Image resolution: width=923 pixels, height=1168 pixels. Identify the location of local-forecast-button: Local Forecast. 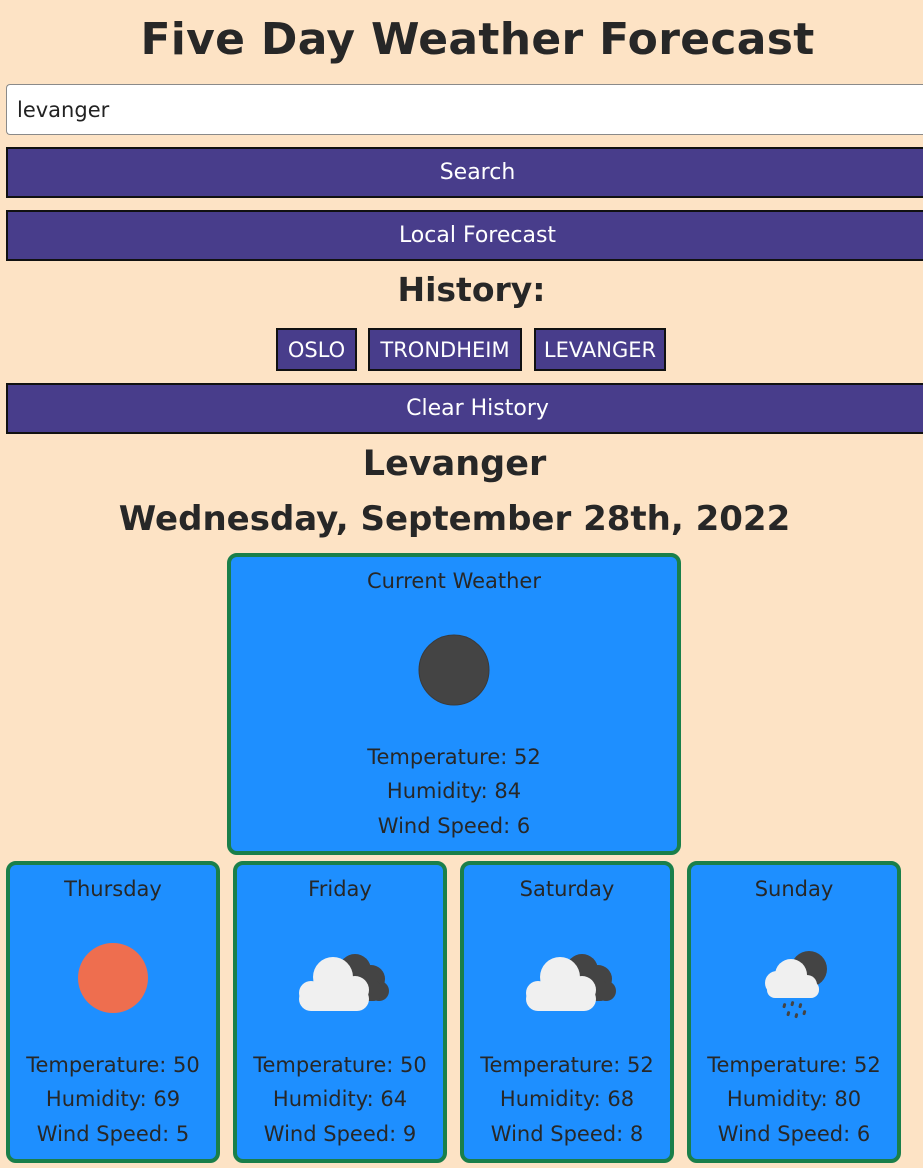
(464, 235).